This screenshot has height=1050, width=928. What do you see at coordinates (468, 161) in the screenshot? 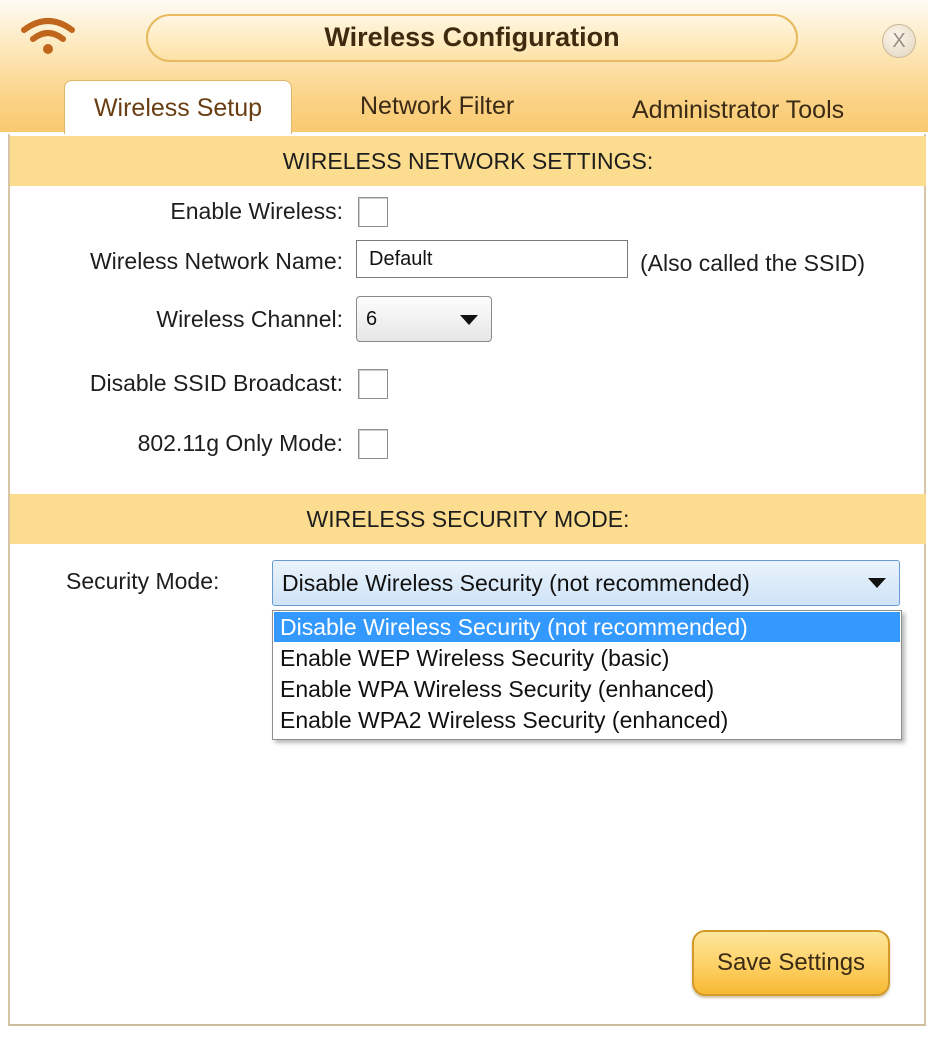
I see `network-settings-header: WIRELESS NETWORK SETTINGS:` at bounding box center [468, 161].